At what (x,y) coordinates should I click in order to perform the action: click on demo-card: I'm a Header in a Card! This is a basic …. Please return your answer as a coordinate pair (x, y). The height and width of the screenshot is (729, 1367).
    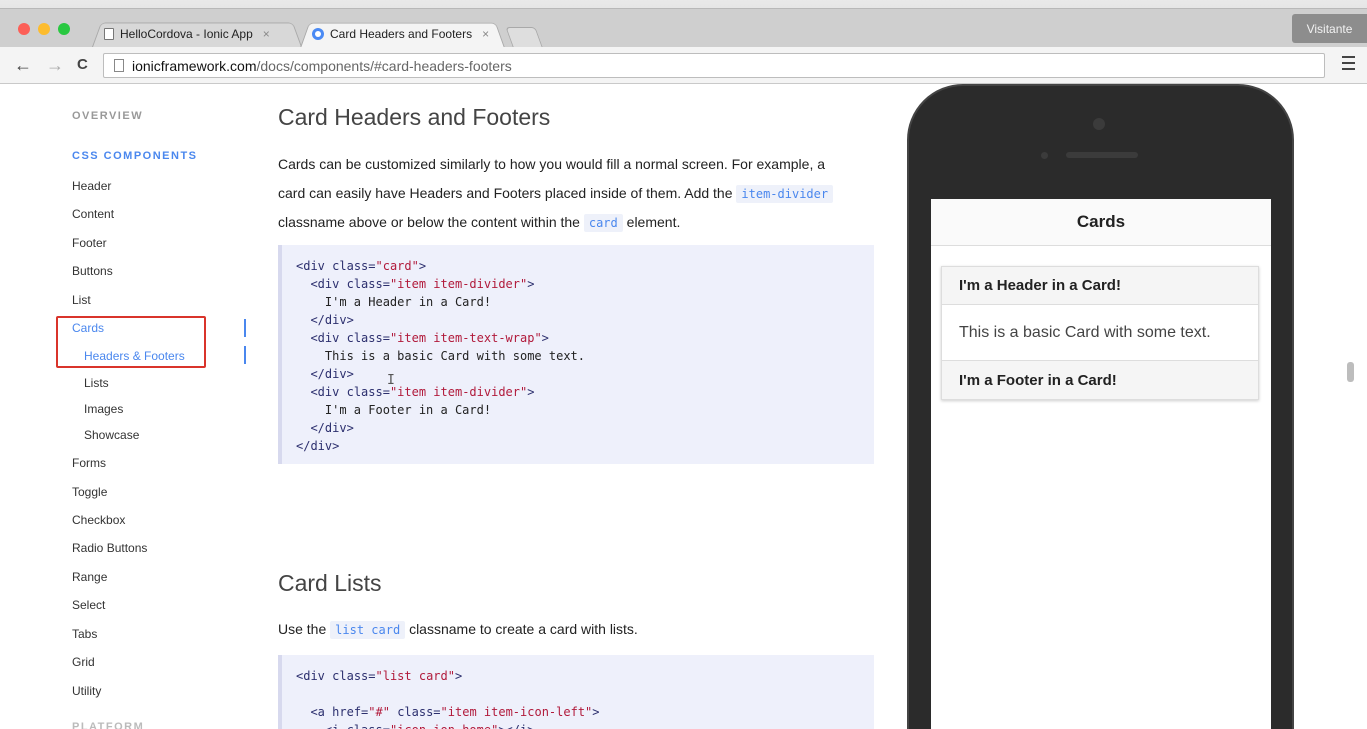
    Looking at the image, I should click on (1100, 333).